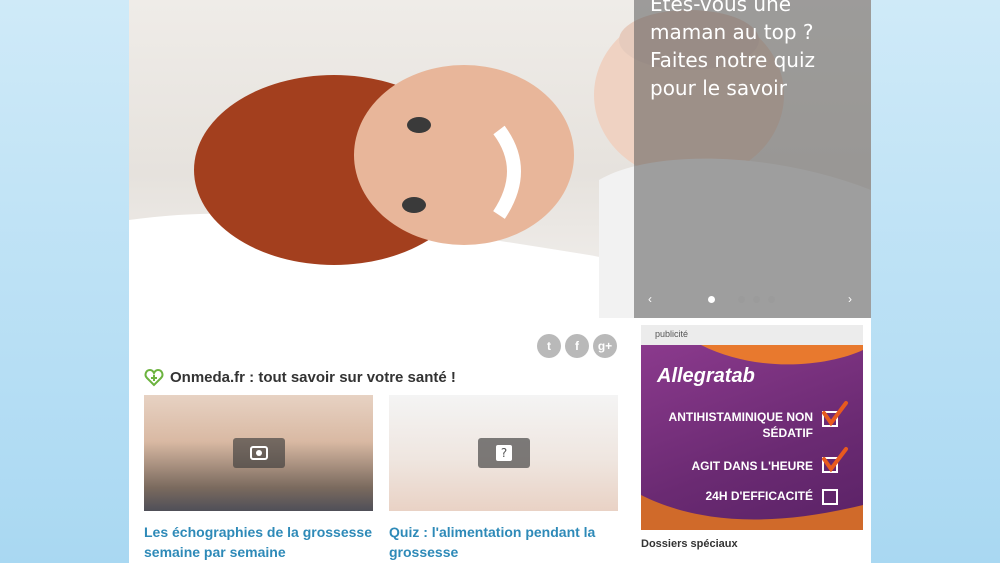 The width and height of the screenshot is (1000, 563). Describe the element at coordinates (650, 299) in the screenshot. I see `slider-prev-icon: ‹` at that location.